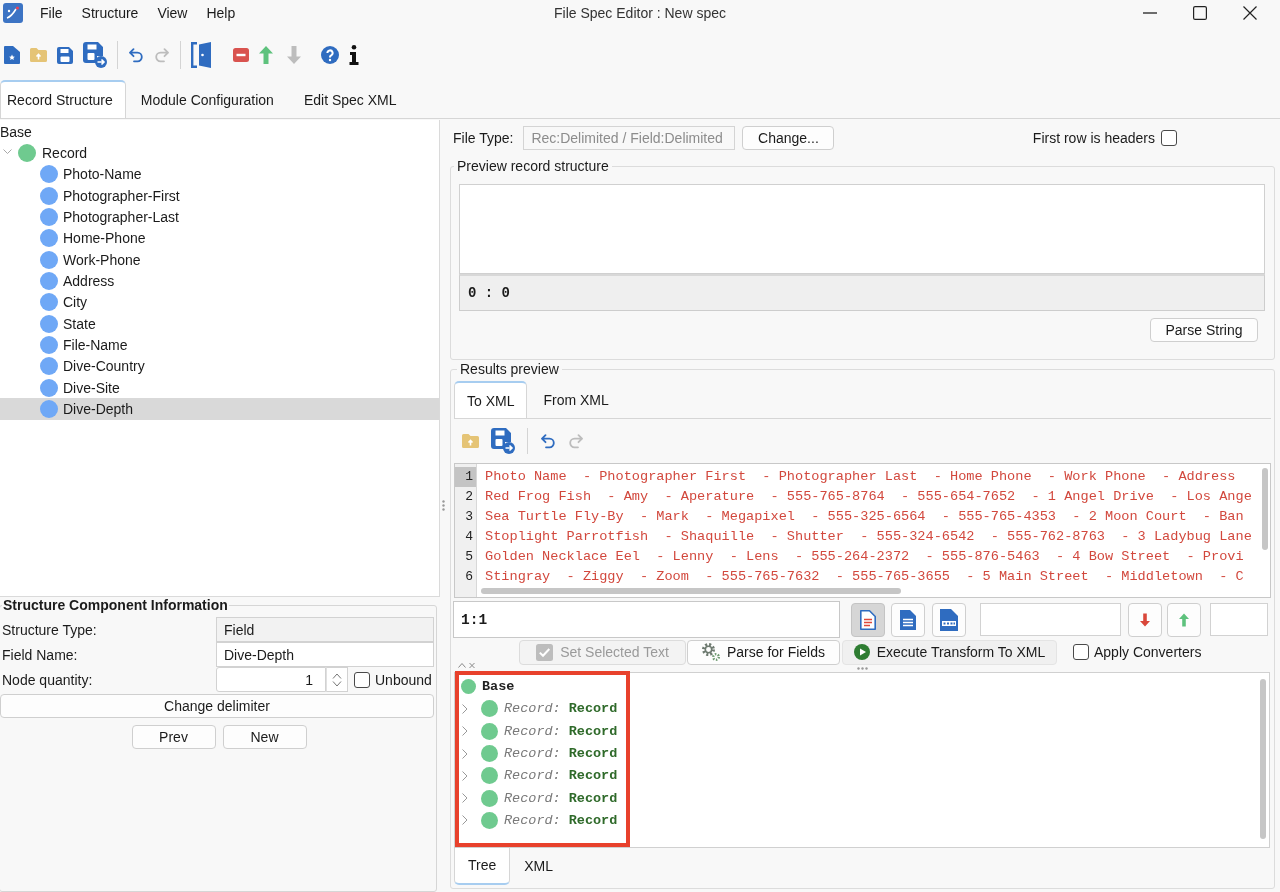 This screenshot has height=892, width=1280. I want to click on tab: To XML, so click(491, 399).